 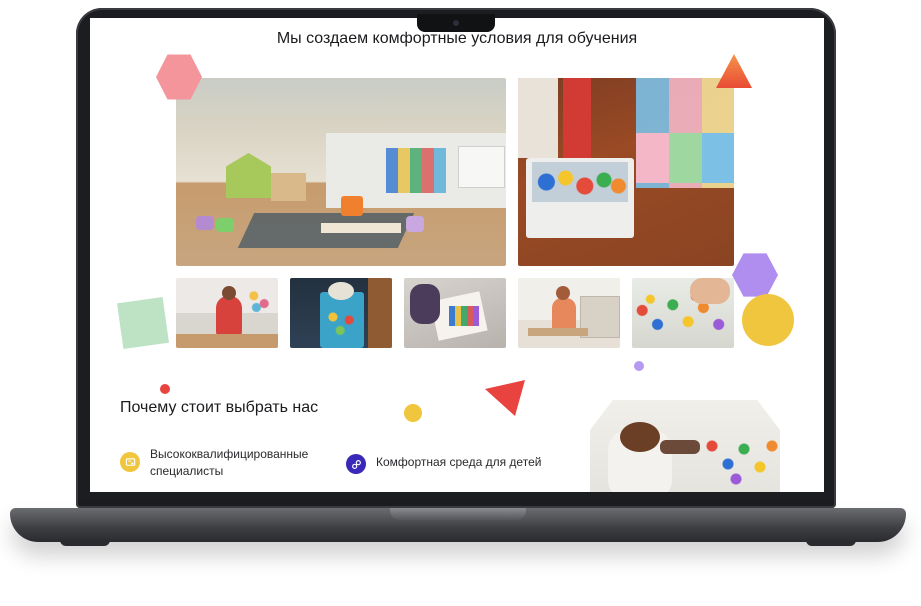 I want to click on decor-hexagon-purple, so click(x=755, y=275).